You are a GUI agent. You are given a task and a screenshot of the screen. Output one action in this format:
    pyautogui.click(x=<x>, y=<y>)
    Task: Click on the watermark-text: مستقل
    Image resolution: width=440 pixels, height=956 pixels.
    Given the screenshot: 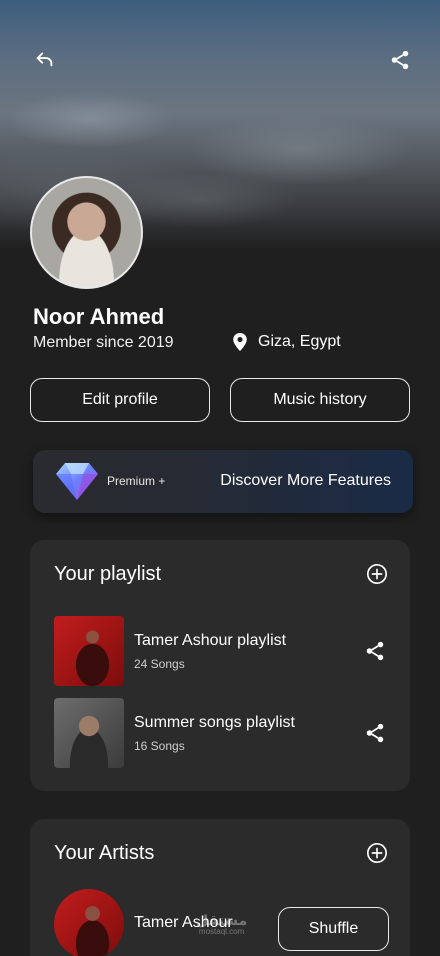 What is the action you would take?
    pyautogui.click(x=222, y=920)
    